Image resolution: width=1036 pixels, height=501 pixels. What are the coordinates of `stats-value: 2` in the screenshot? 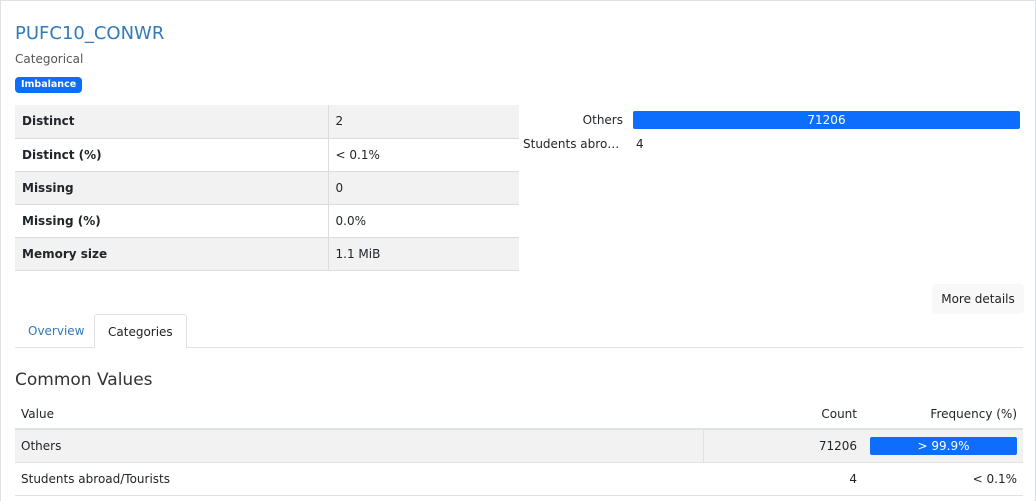 It's located at (423, 122).